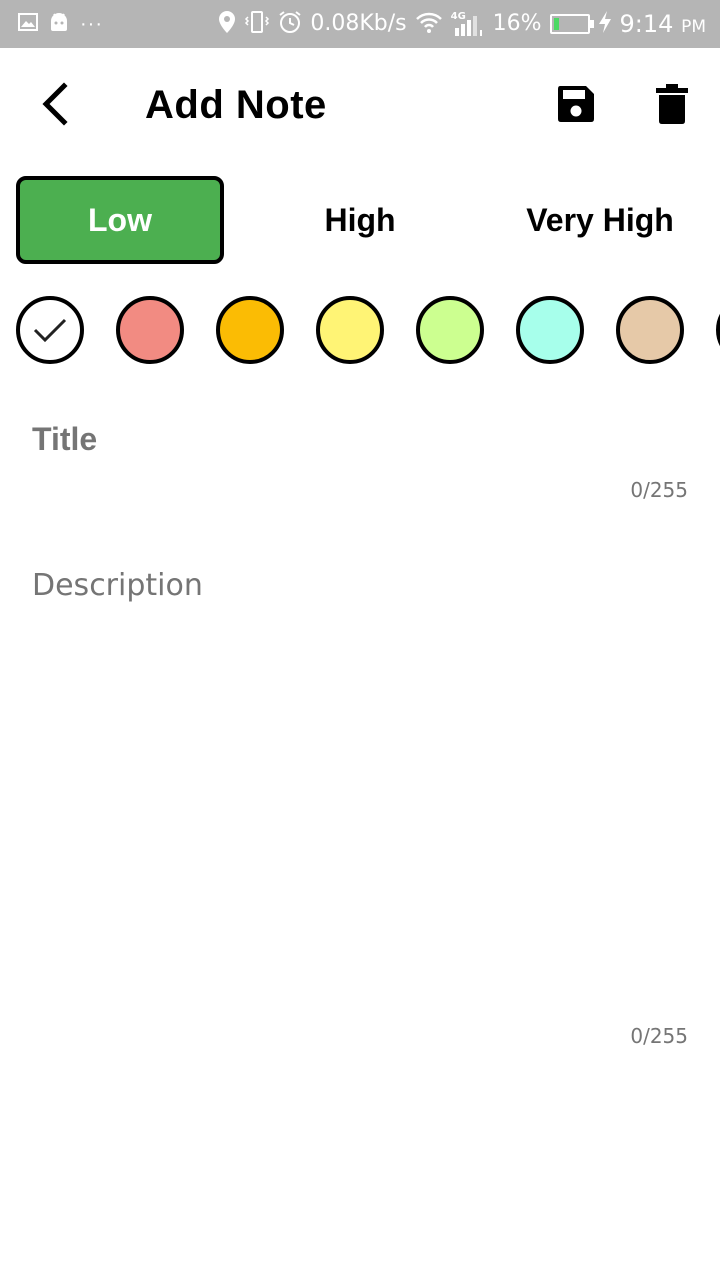 The image size is (720, 1280). Describe the element at coordinates (659, 1036) in the screenshot. I see `description-char-counter: 0/255` at that location.